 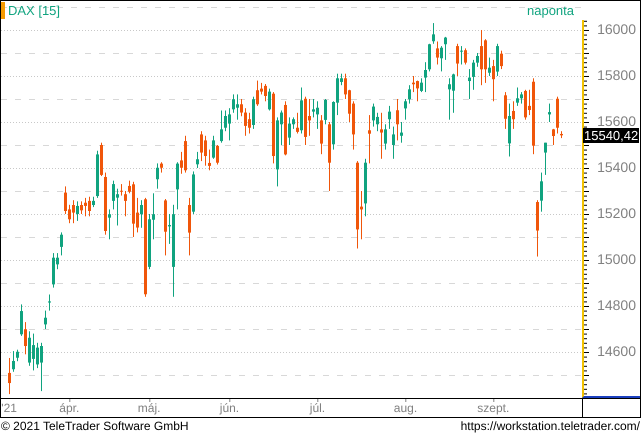 I want to click on axis-label: '21, so click(x=9, y=408).